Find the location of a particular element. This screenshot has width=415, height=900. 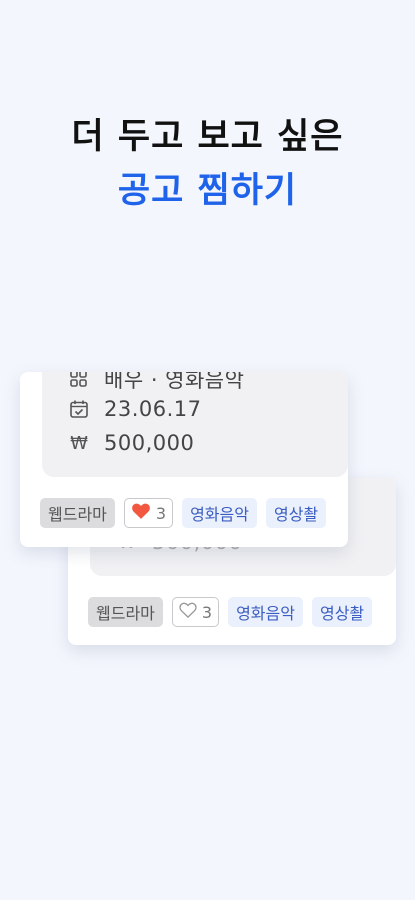

headline: 더 두고 보고 싶은 공고 찜하기 is located at coordinates (207, 164).